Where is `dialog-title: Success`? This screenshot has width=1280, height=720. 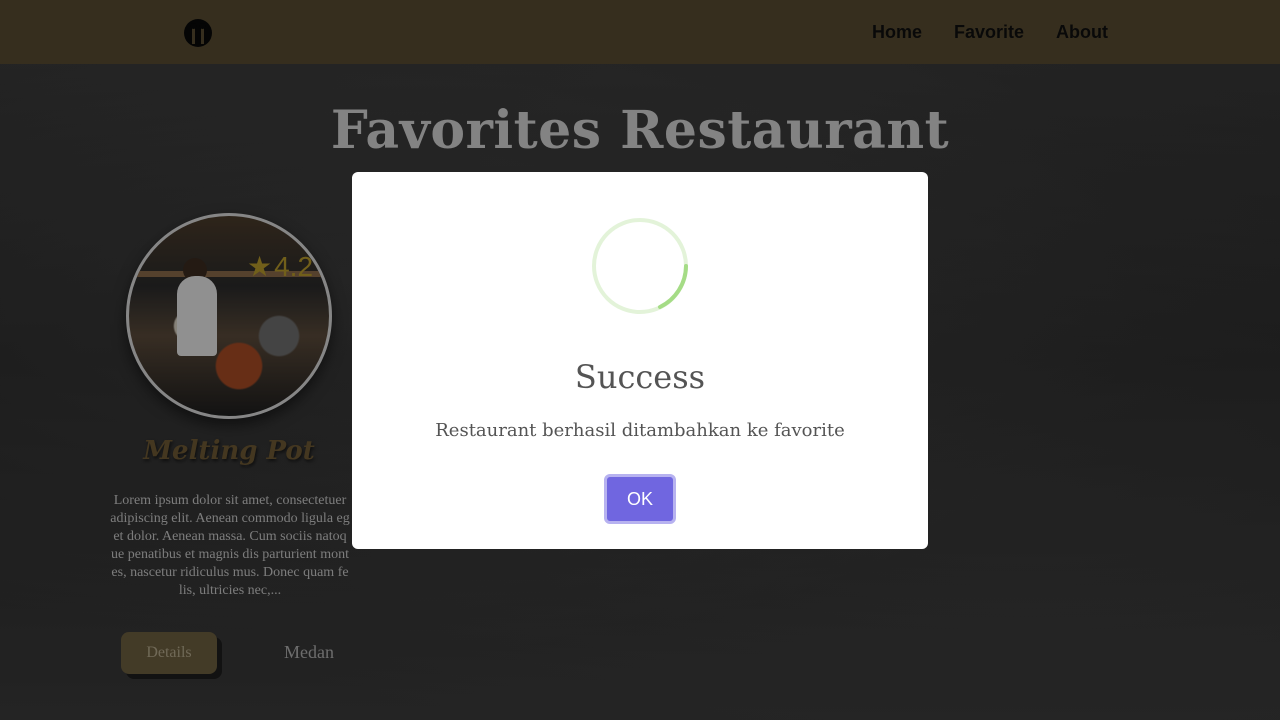 dialog-title: Success is located at coordinates (640, 377).